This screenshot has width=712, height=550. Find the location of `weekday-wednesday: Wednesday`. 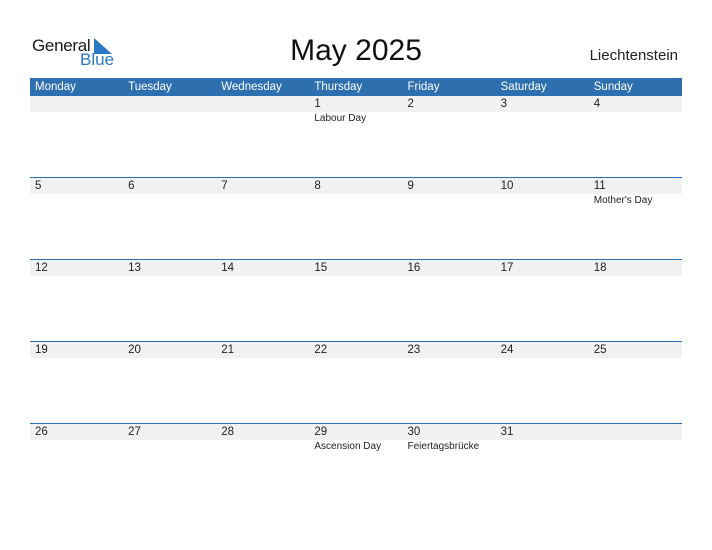

weekday-wednesday: Wednesday is located at coordinates (251, 87).